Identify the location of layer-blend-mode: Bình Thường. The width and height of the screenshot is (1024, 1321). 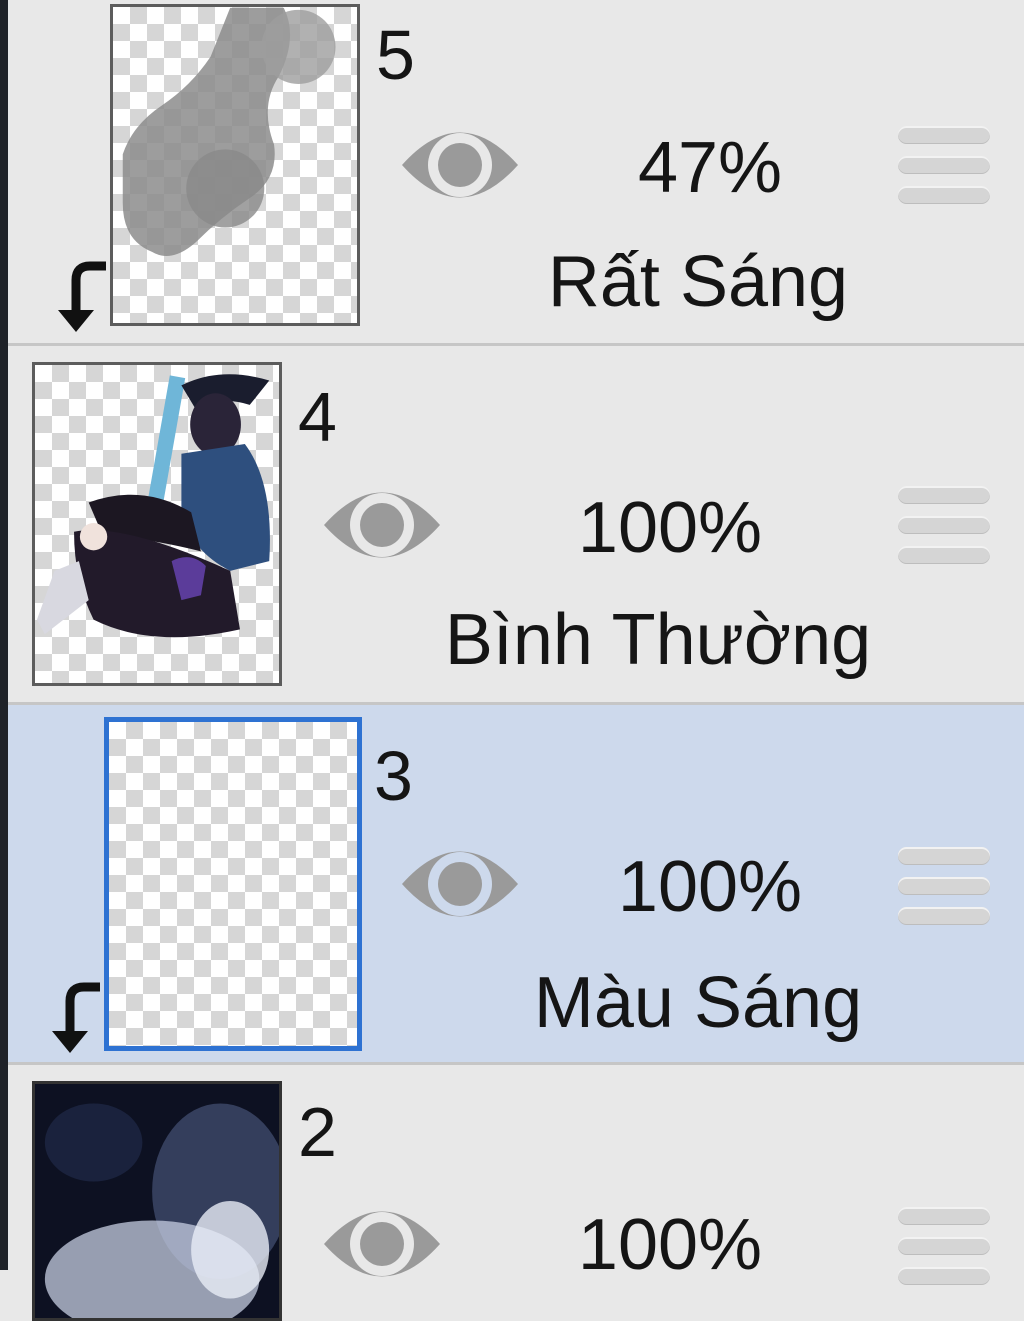
(658, 640).